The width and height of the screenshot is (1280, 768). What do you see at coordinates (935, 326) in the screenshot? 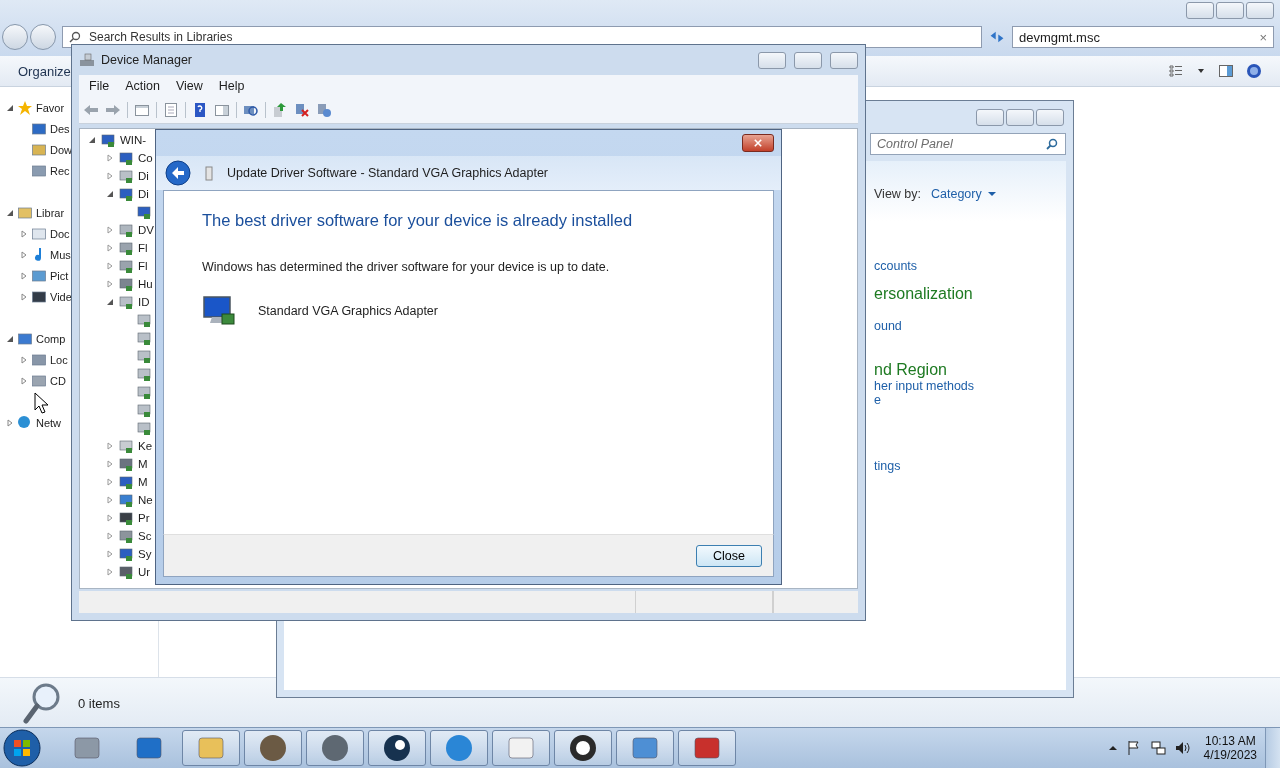
I see `task-link: ound` at bounding box center [935, 326].